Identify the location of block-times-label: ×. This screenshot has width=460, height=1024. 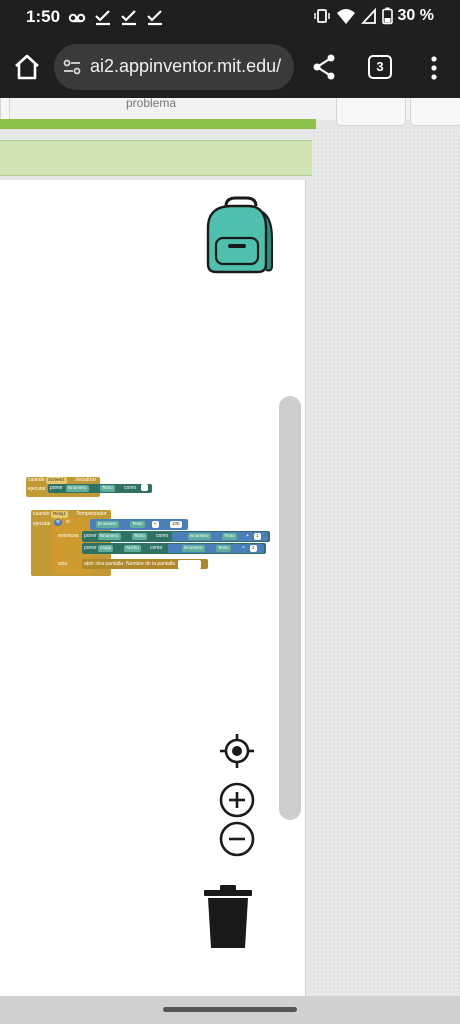
(243, 548).